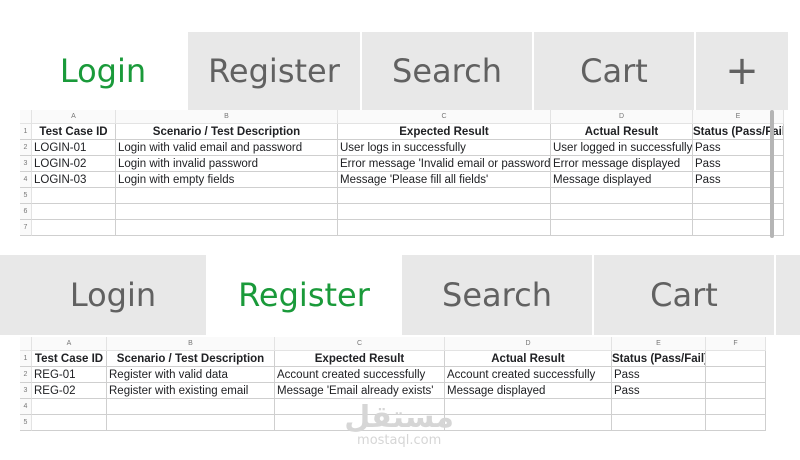 This screenshot has height=460, width=800. I want to click on bottom-tab-register: Register, so click(305, 295).